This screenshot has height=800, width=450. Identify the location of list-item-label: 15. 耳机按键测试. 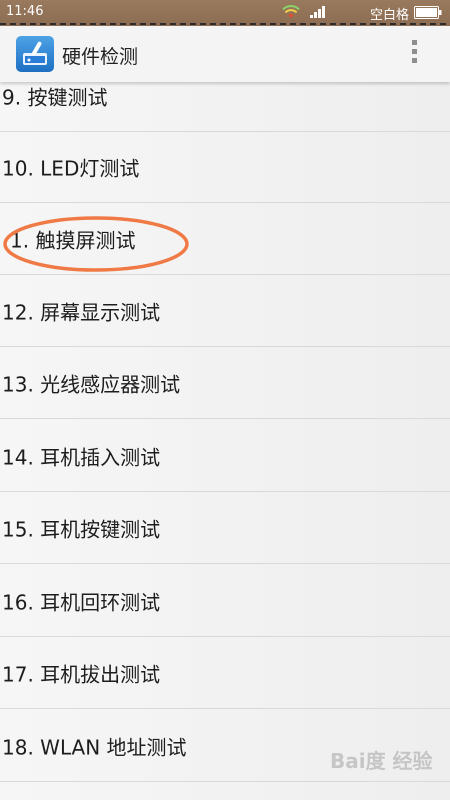
(81, 529).